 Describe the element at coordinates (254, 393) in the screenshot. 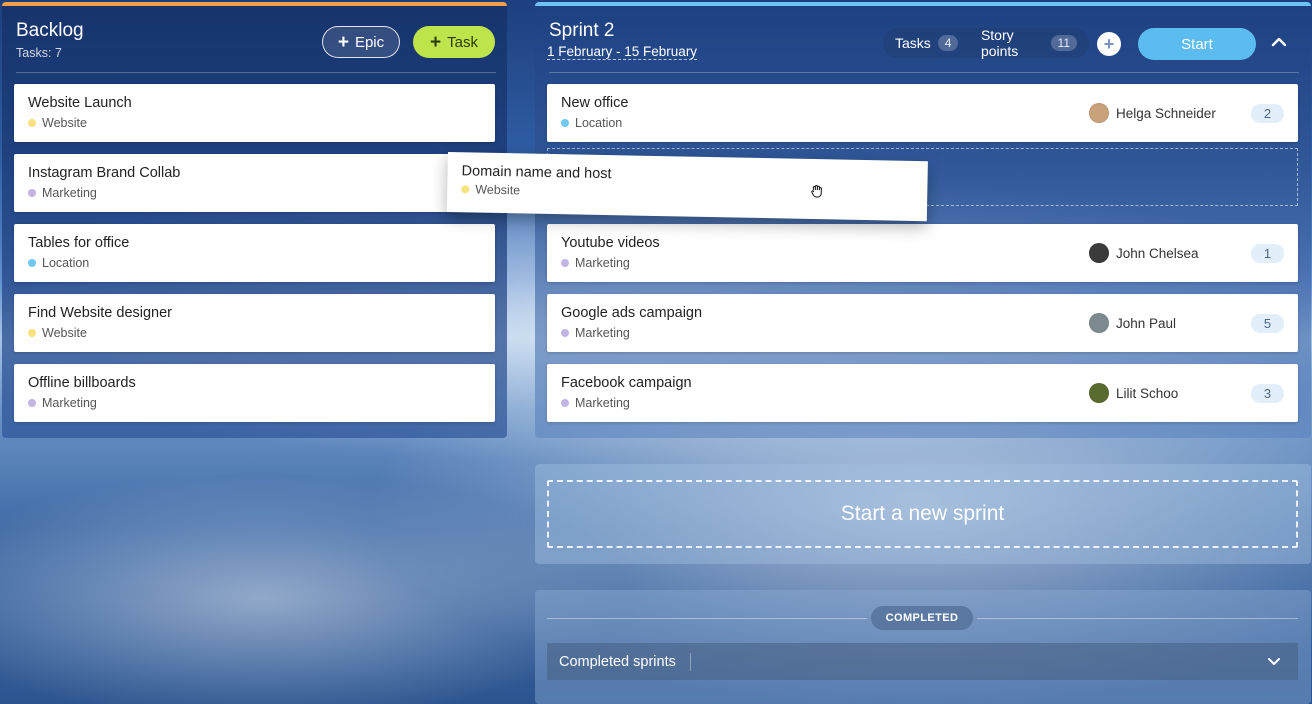

I see `backlog-card: Offline billboards Marketing` at that location.